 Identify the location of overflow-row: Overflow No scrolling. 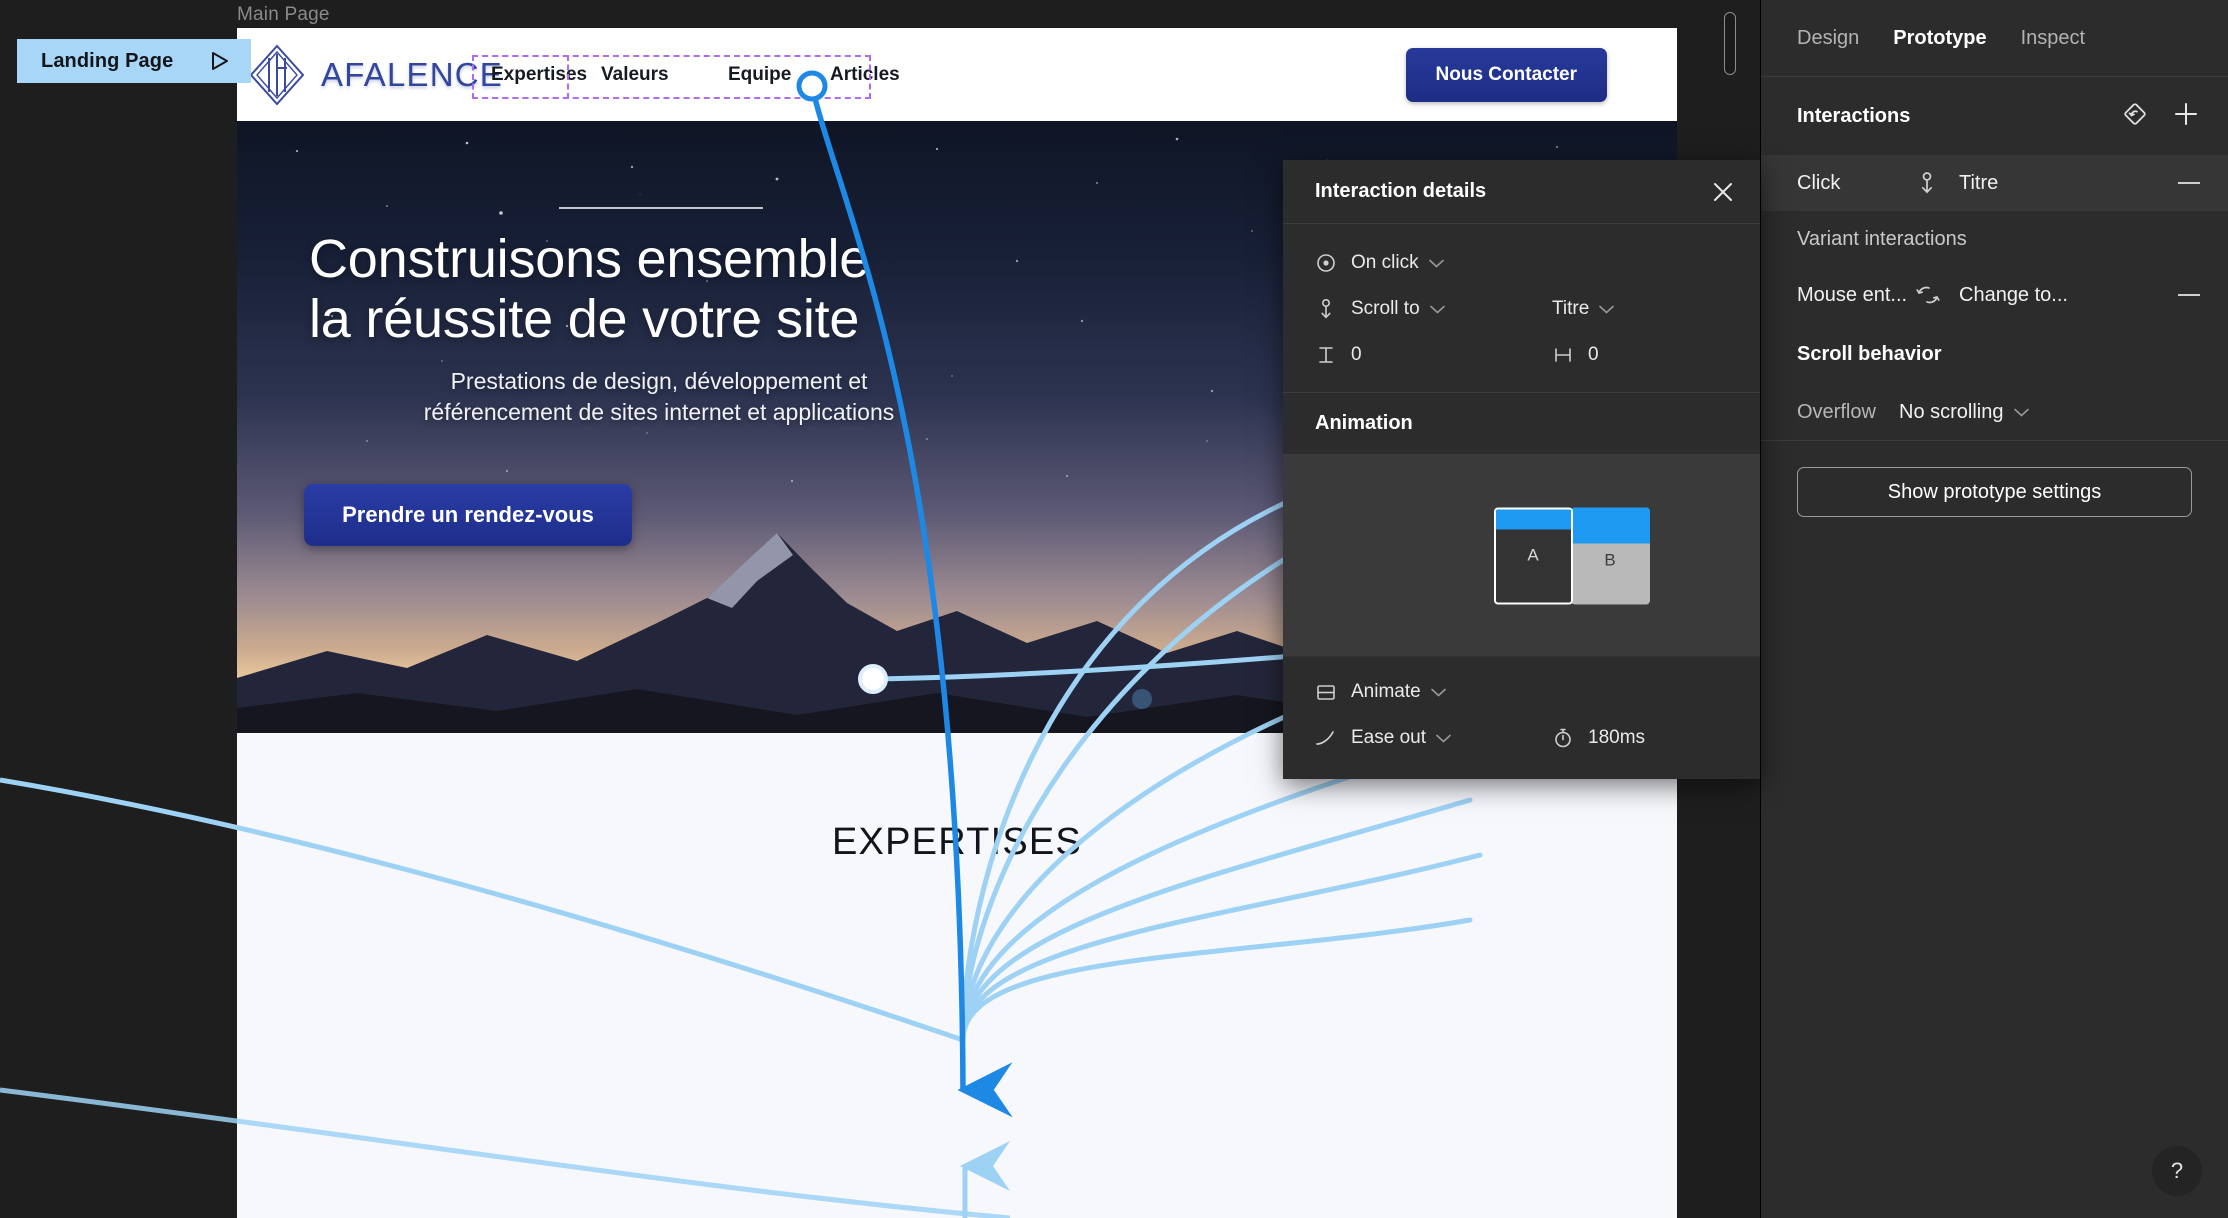
(1994, 413).